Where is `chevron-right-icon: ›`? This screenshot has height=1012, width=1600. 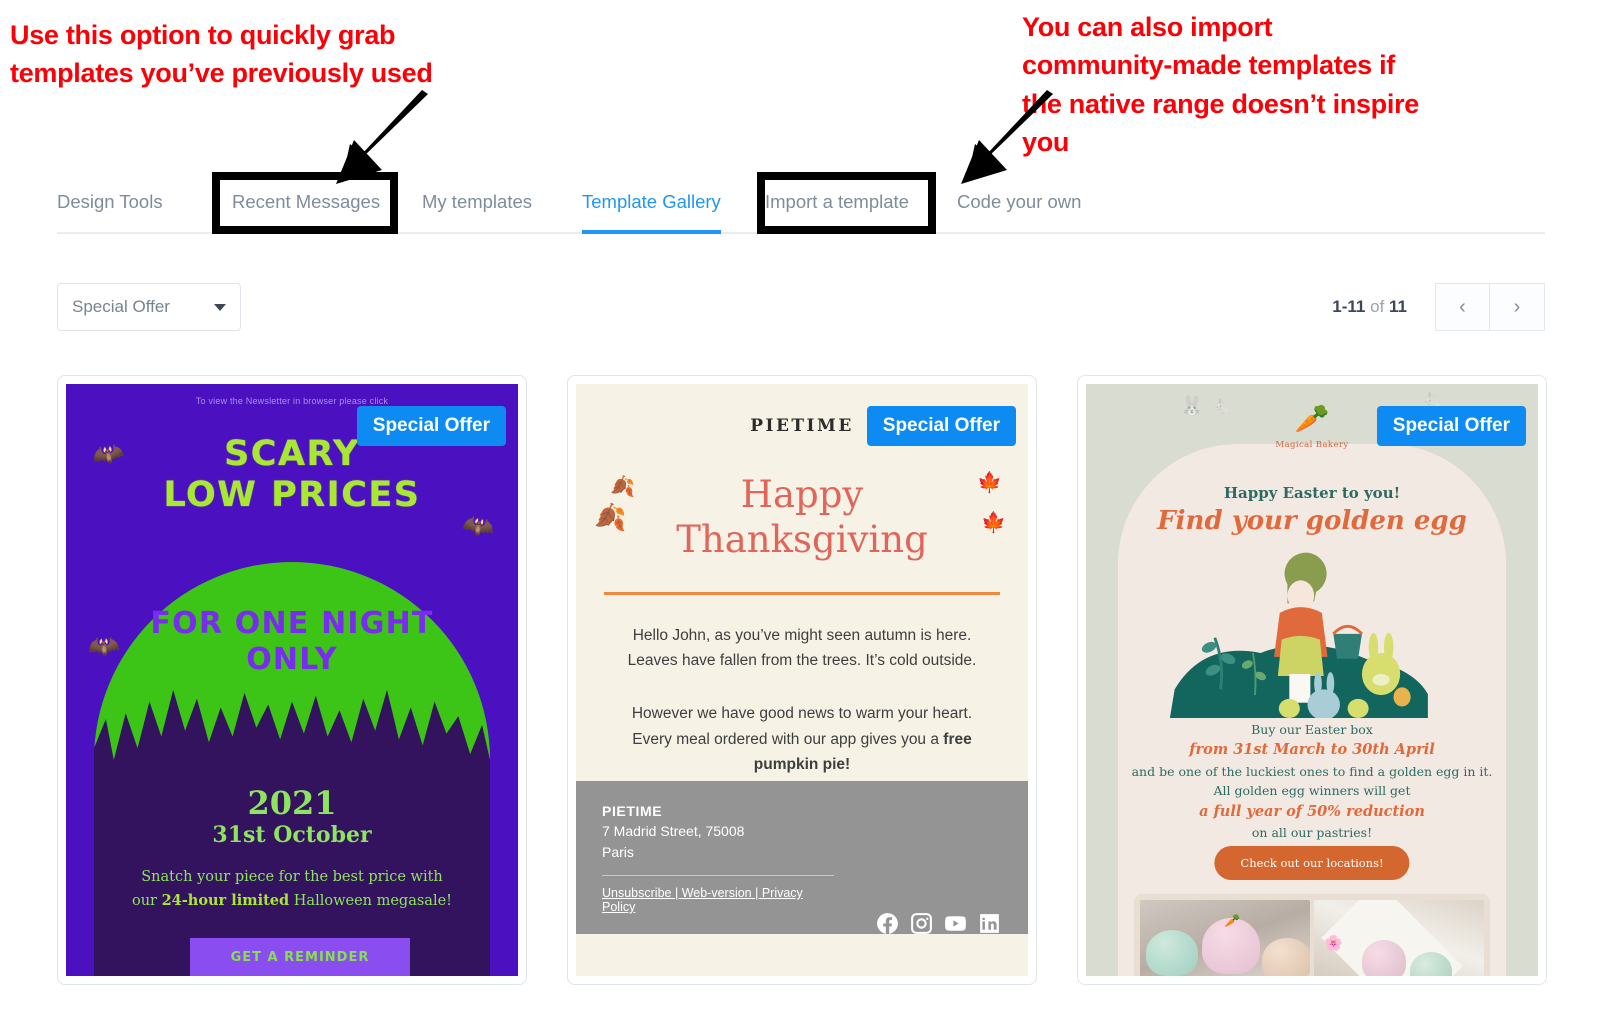
chevron-right-icon: › is located at coordinates (1517, 306).